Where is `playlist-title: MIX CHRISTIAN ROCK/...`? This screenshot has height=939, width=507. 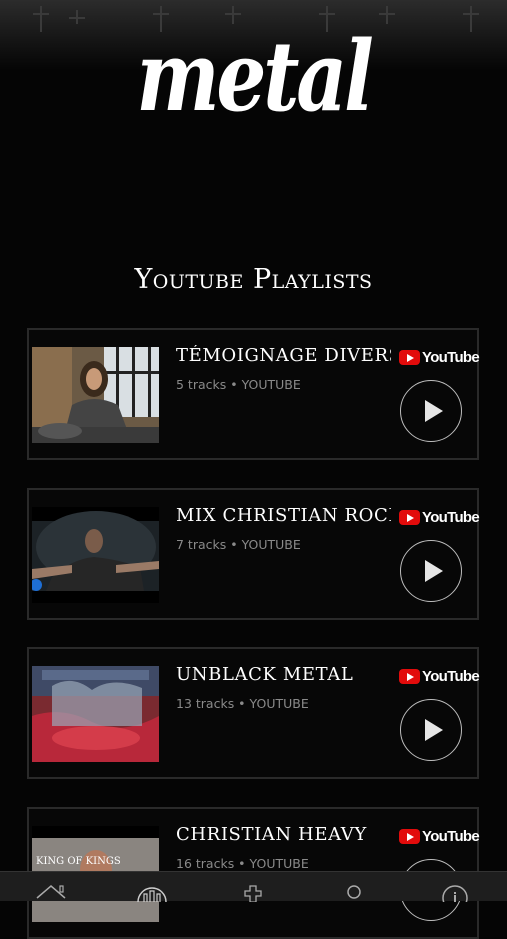
playlist-title: MIX CHRISTIAN ROCK/... is located at coordinates (283, 515).